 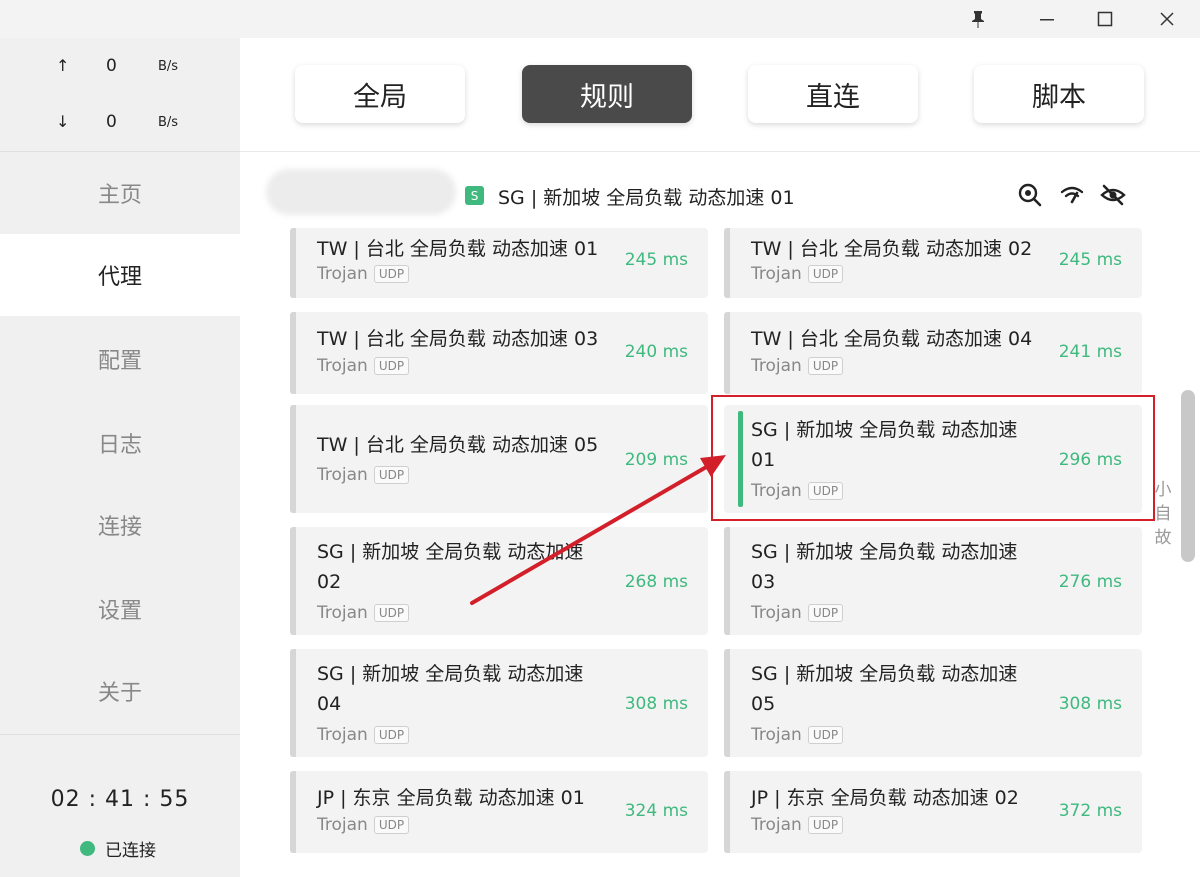 What do you see at coordinates (1163, 514) in the screenshot?
I see `side-text: 小 自 故` at bounding box center [1163, 514].